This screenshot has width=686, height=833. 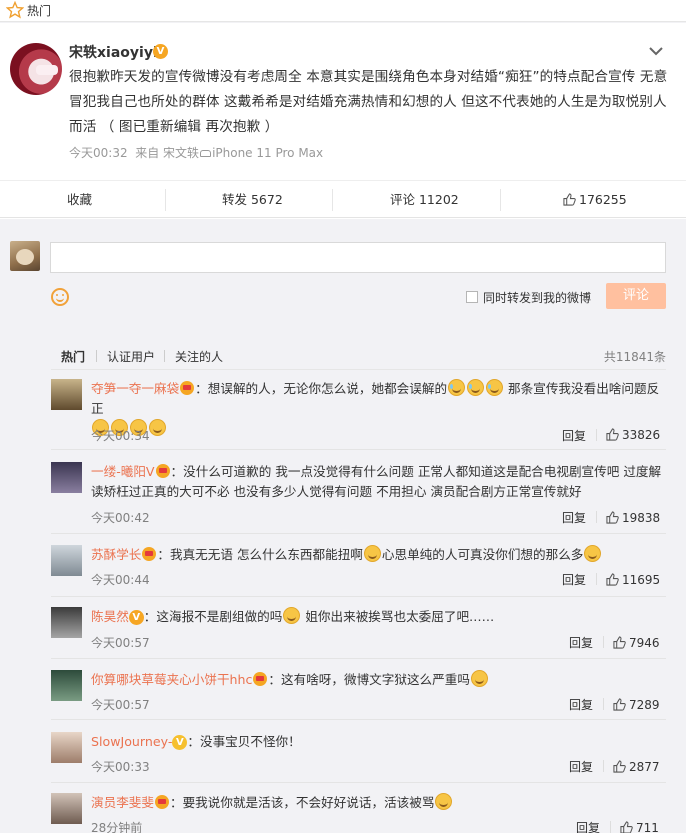 What do you see at coordinates (537, 297) in the screenshot?
I see `forward-label: 同时转发到我的微博` at bounding box center [537, 297].